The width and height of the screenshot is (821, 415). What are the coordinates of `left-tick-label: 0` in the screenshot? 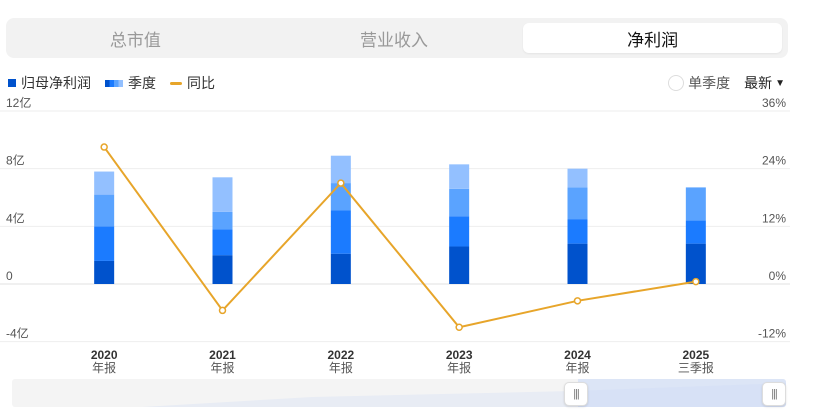 It's located at (9, 276).